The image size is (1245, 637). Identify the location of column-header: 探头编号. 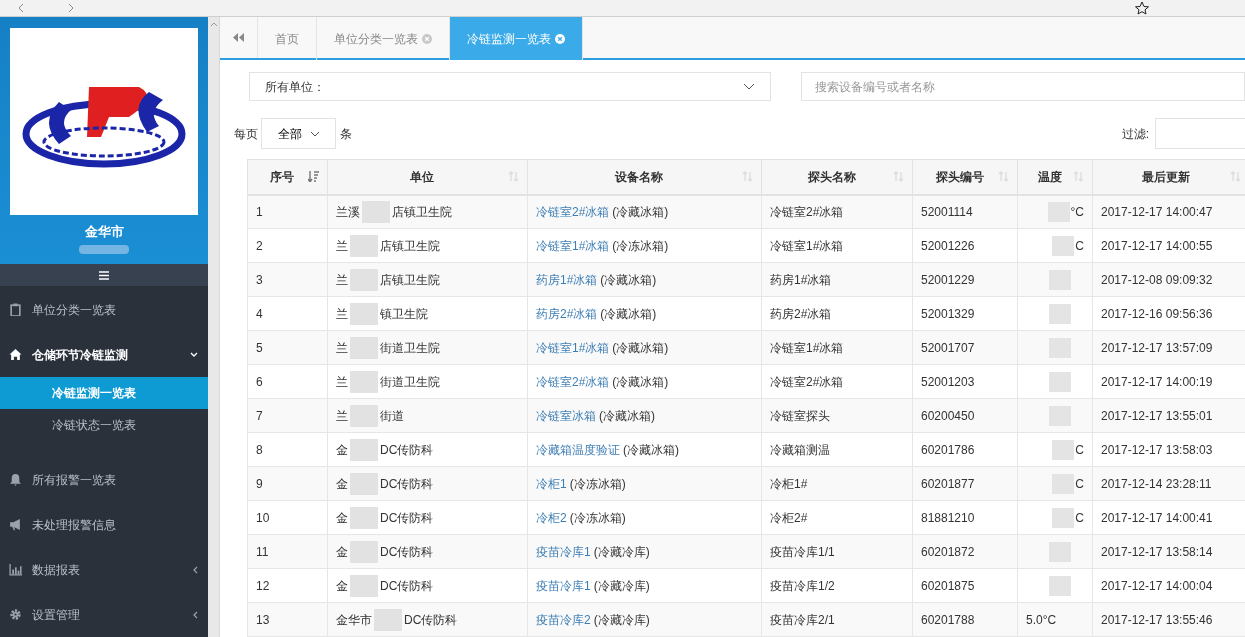
(965, 177).